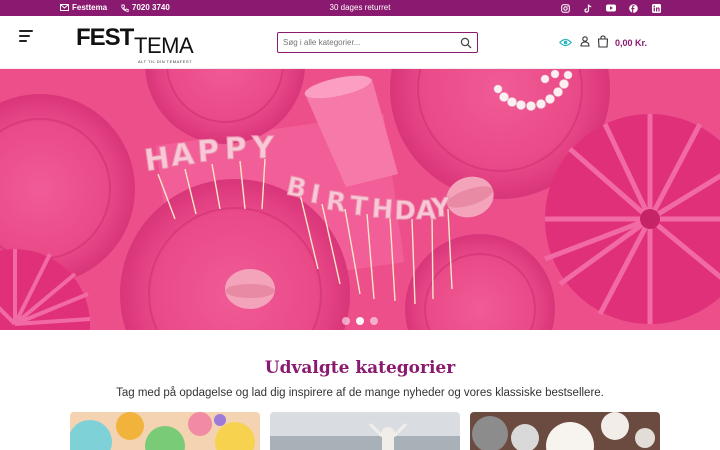 This screenshot has height=450, width=720. What do you see at coordinates (585, 41) in the screenshot?
I see `user-icon` at bounding box center [585, 41].